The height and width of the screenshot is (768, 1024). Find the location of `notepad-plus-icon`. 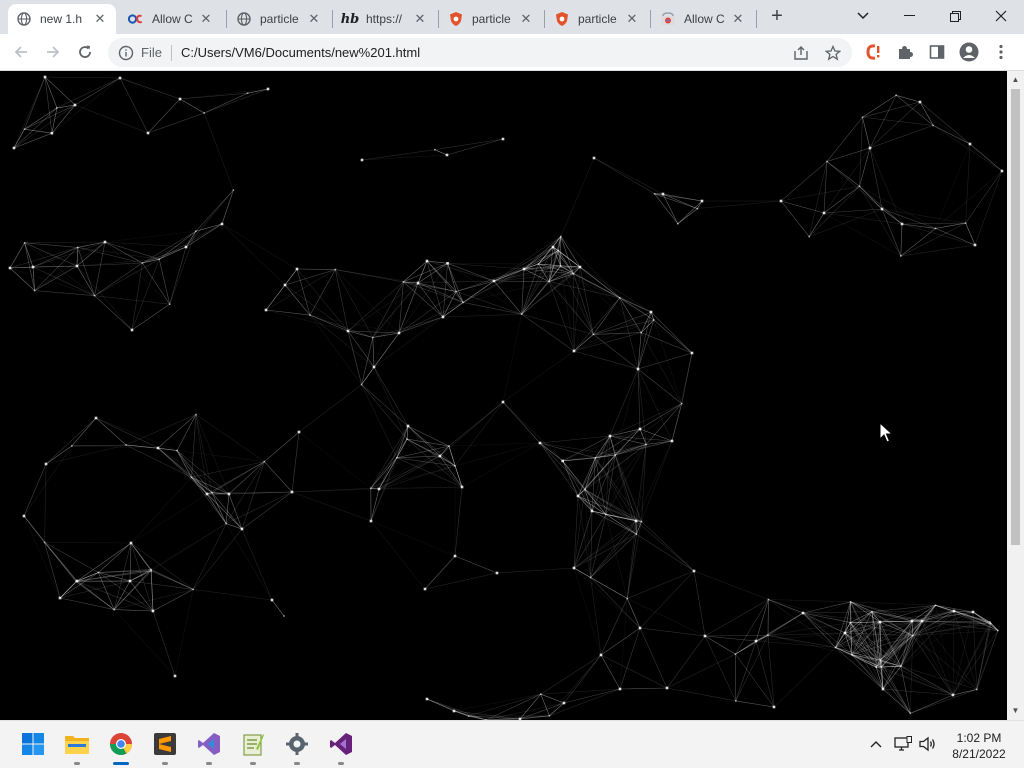

notepad-plus-icon is located at coordinates (253, 744).